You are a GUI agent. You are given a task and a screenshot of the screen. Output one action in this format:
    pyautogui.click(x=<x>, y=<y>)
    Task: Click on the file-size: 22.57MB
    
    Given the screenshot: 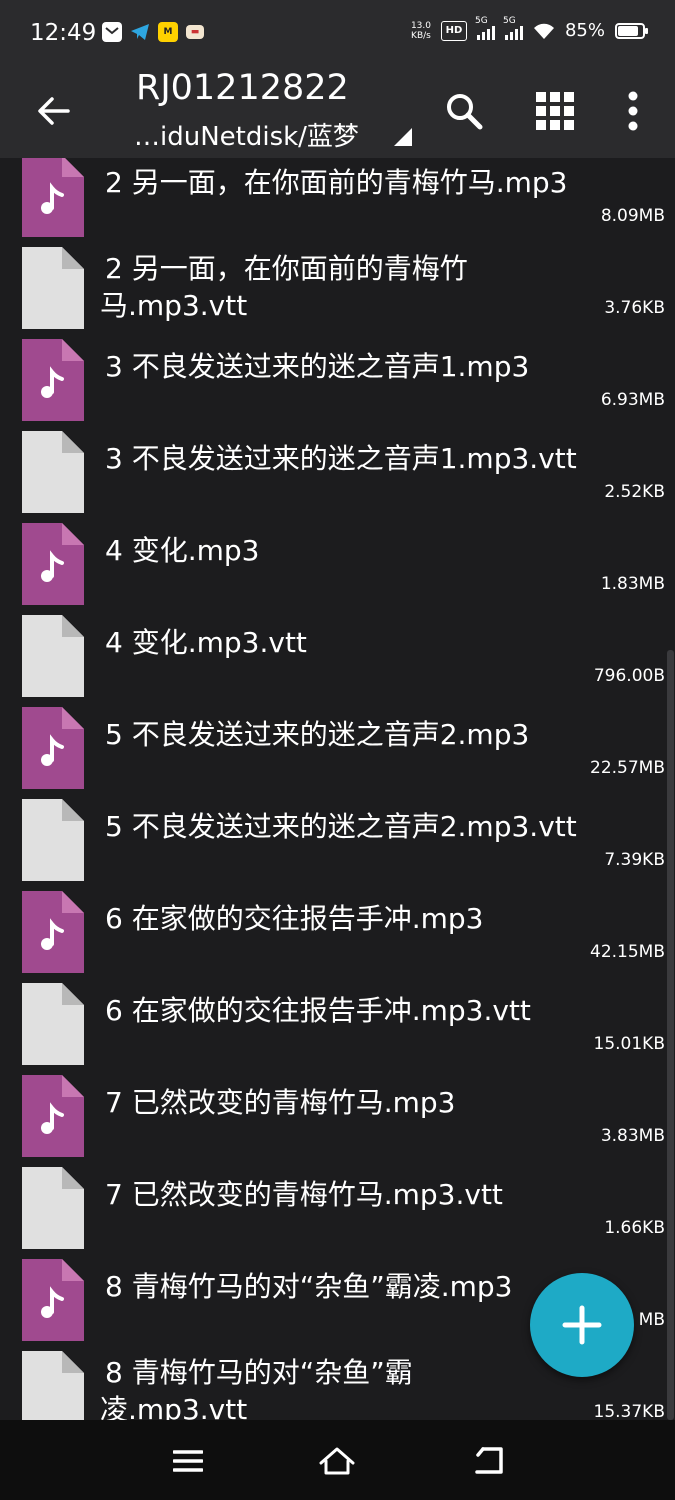 What is the action you would take?
    pyautogui.click(x=627, y=768)
    